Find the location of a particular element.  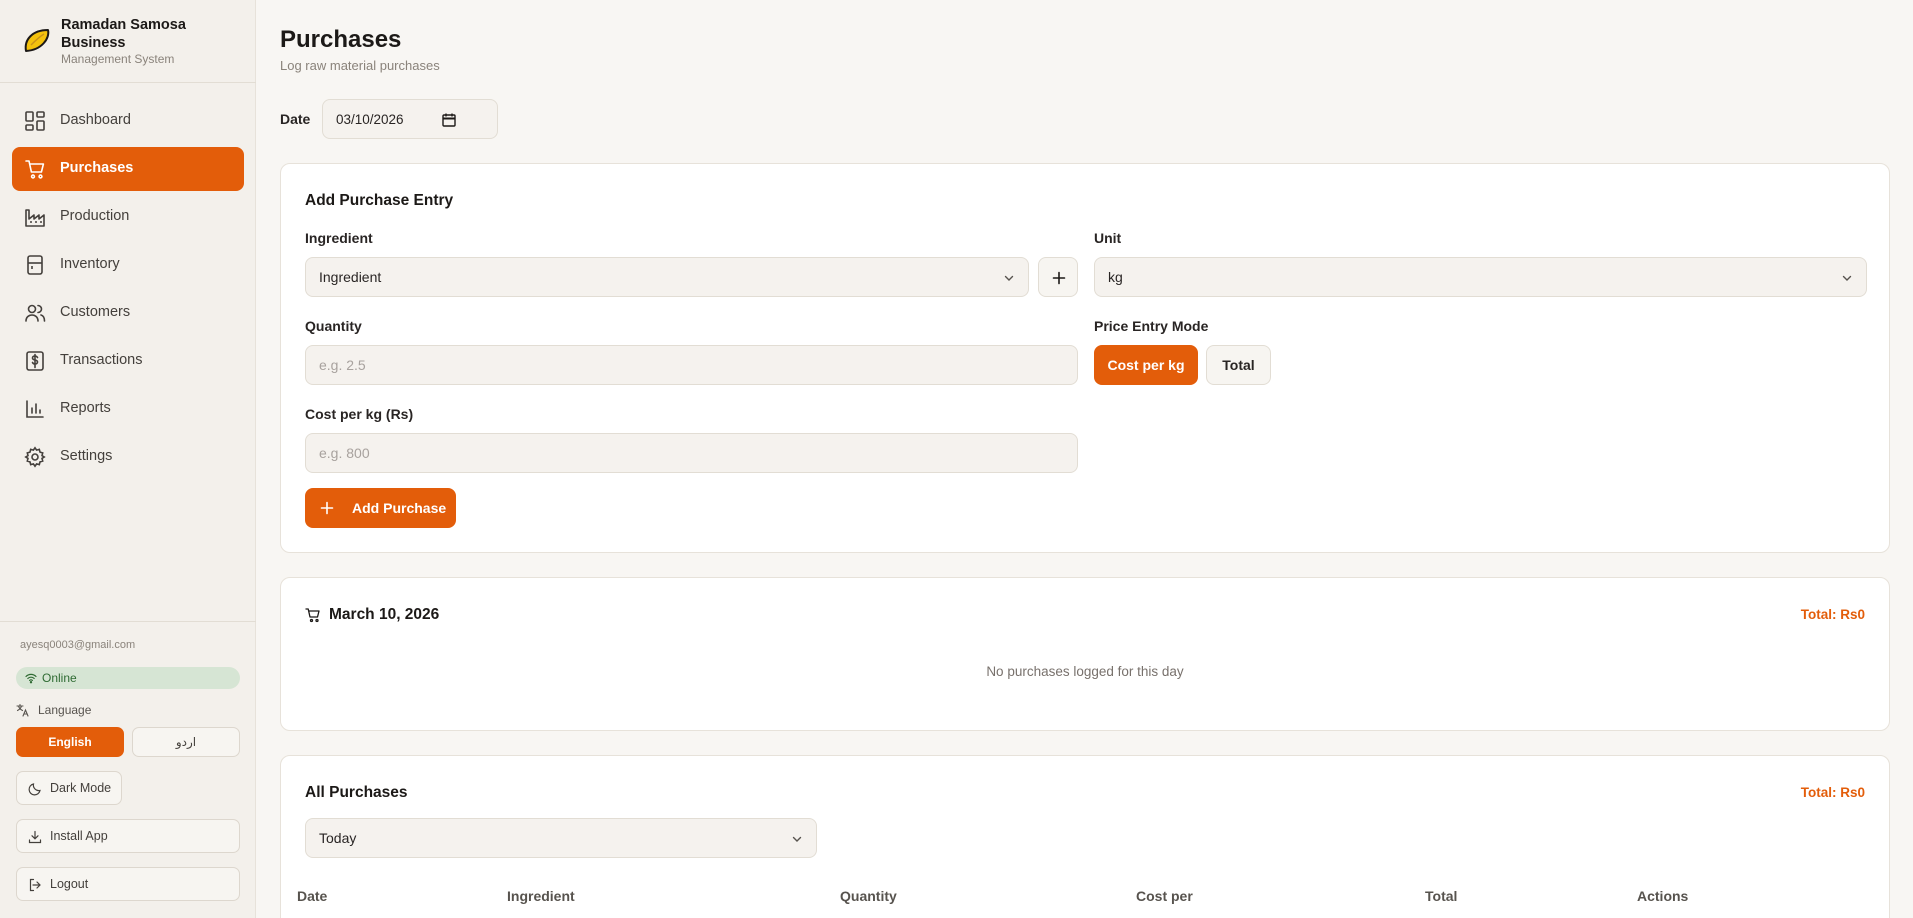

dark-mode-button: Dark Mode is located at coordinates (69, 788).